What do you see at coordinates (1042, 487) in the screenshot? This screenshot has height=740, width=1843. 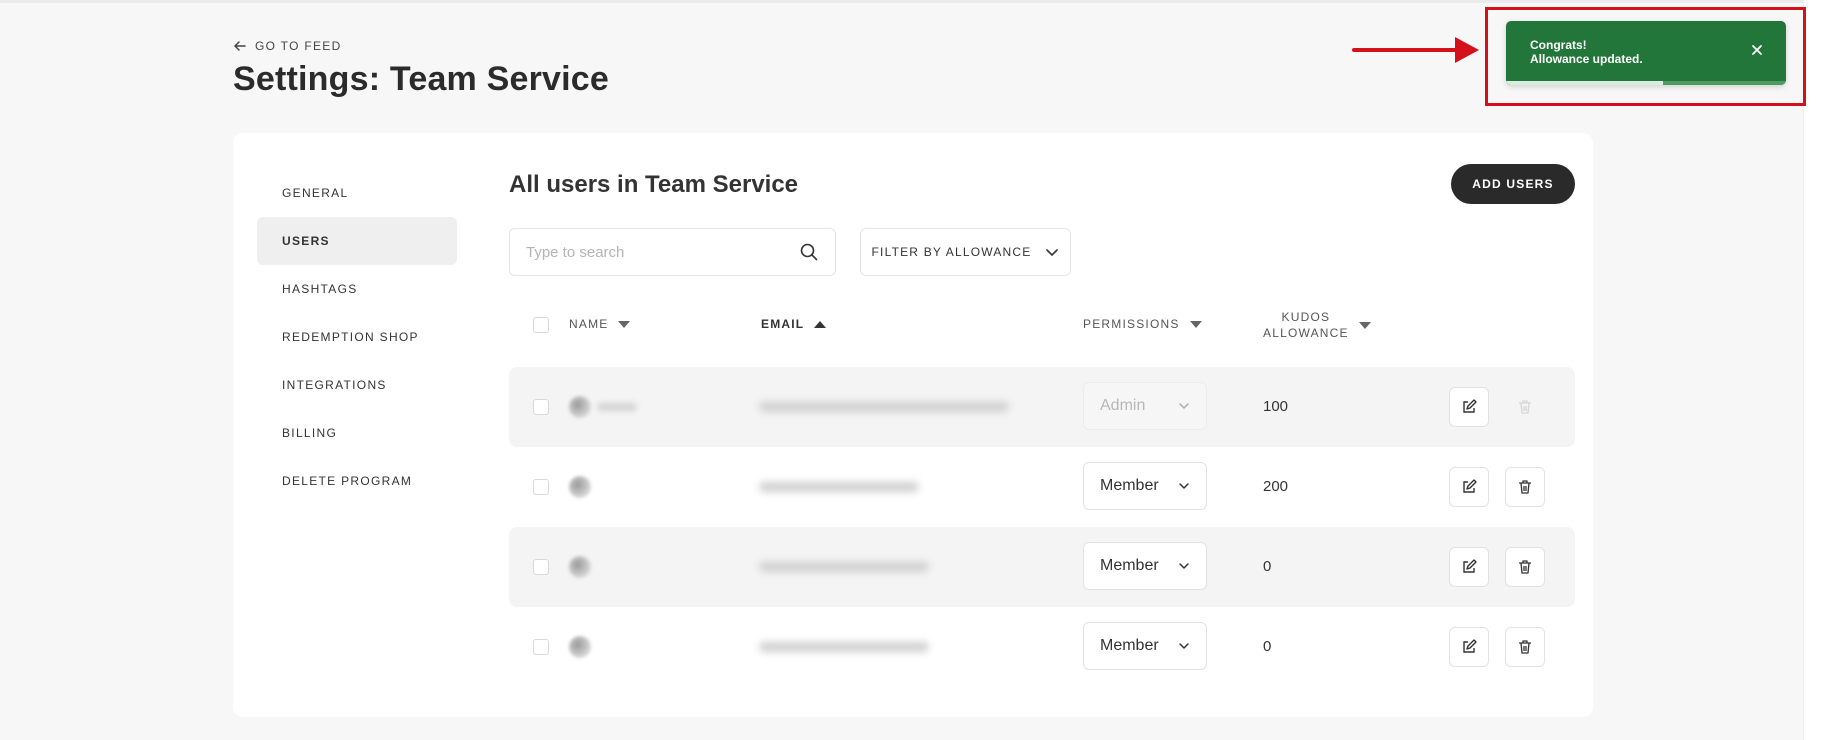 I see `table-row: Member 200` at bounding box center [1042, 487].